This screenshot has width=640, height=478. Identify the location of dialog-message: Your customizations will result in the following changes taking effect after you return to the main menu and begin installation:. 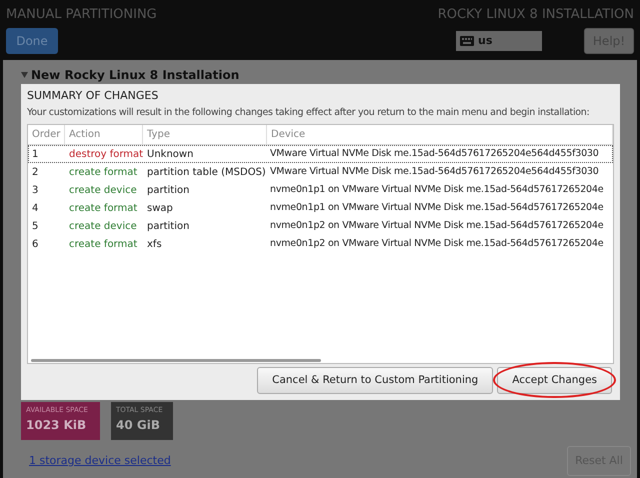
(308, 113).